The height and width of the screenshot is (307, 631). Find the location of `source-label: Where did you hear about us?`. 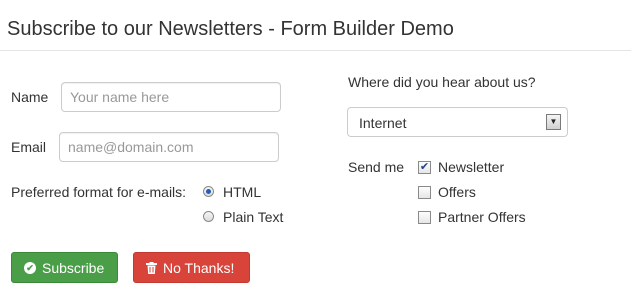

source-label: Where did you hear about us? is located at coordinates (442, 82).